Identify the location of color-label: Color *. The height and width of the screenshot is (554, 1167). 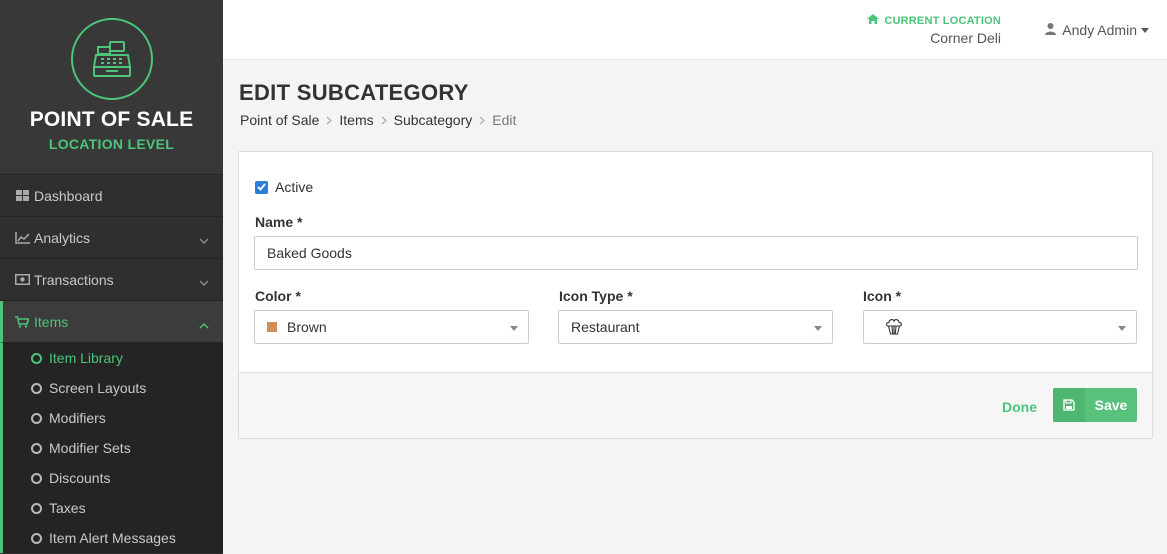
(278, 296).